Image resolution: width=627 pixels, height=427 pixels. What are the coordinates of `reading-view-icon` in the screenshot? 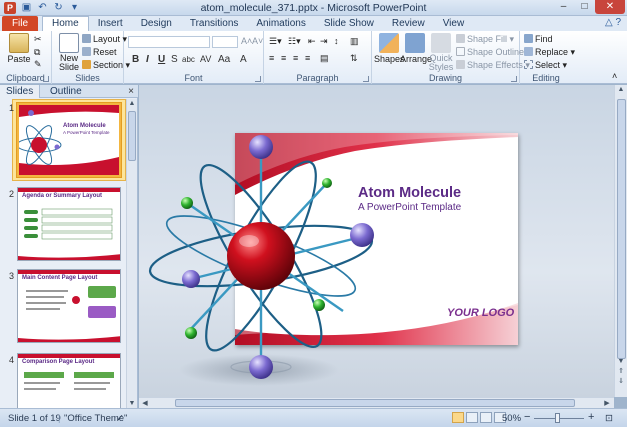 It's located at (486, 417).